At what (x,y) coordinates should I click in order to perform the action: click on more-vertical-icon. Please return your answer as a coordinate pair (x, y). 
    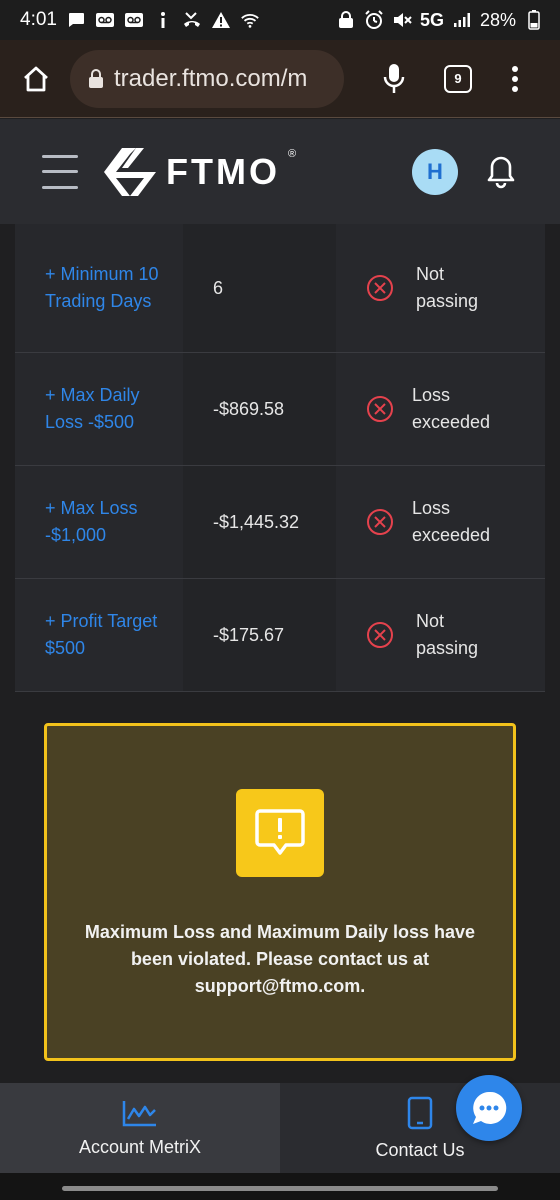
    Looking at the image, I should click on (515, 78).